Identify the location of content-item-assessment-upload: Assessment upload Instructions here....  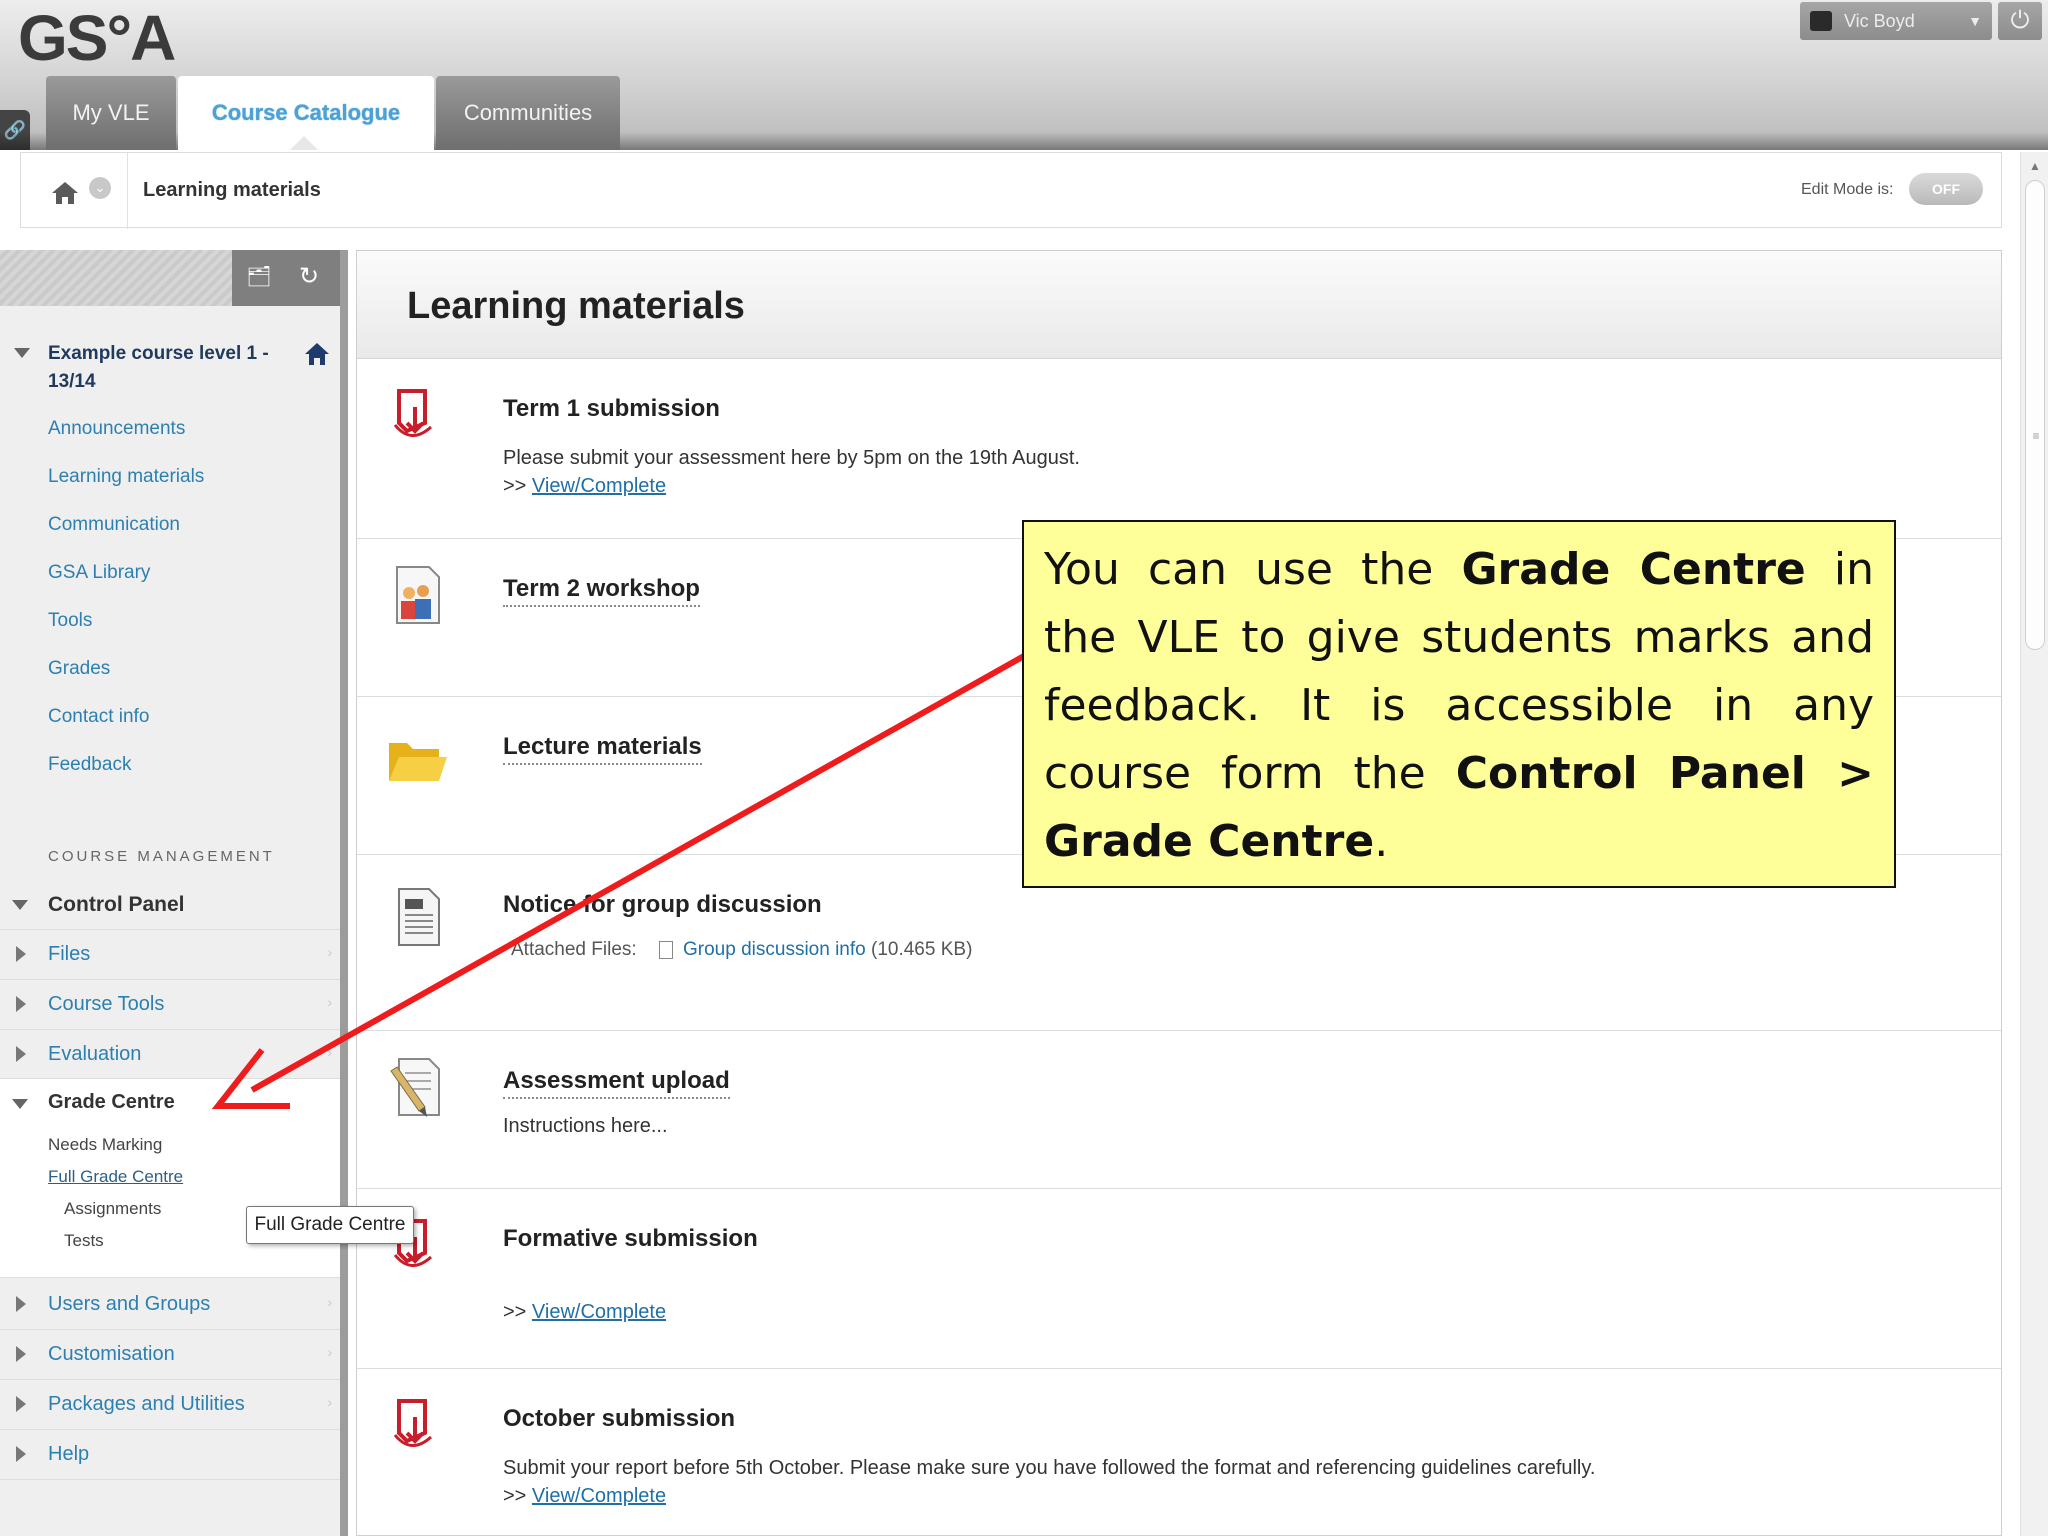
(1179, 1110).